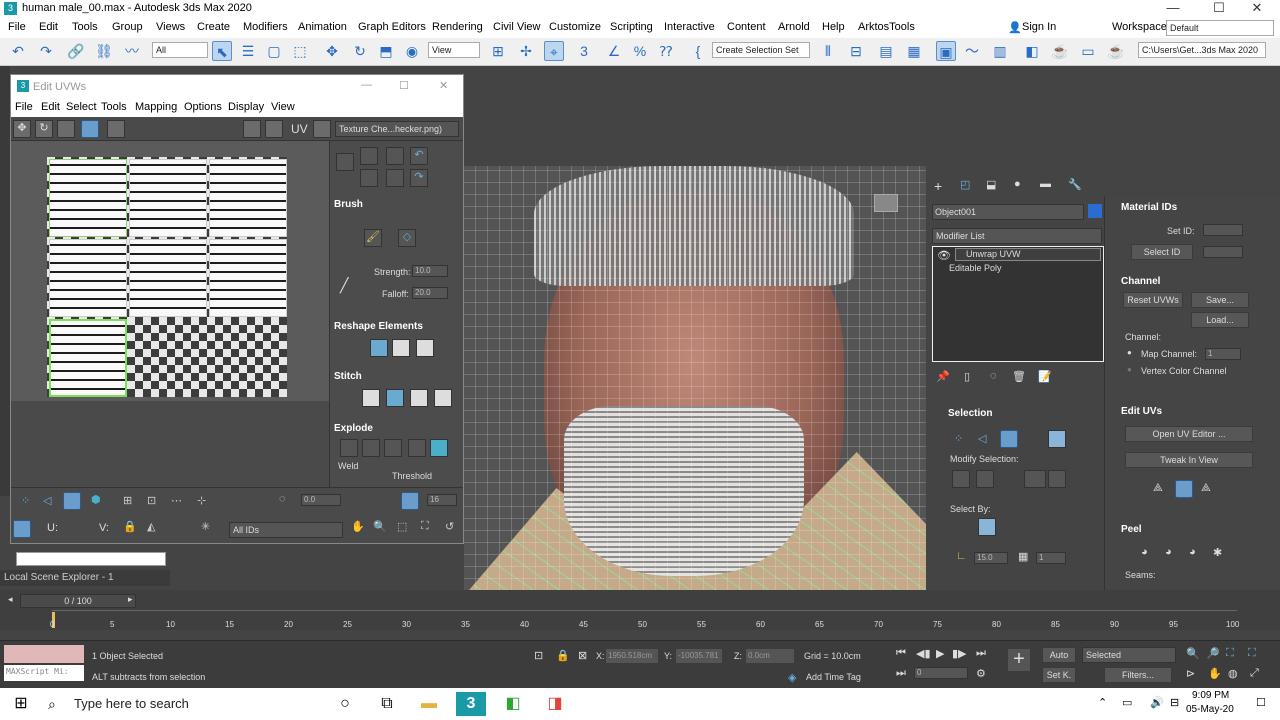 The height and width of the screenshot is (720, 1280). What do you see at coordinates (395, 178) in the screenshot?
I see `space-icon` at bounding box center [395, 178].